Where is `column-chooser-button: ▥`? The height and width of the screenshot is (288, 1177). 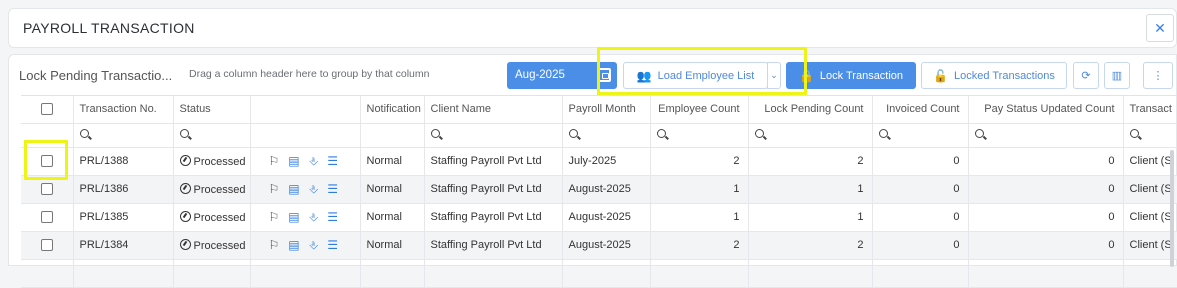 column-chooser-button: ▥ is located at coordinates (1117, 75).